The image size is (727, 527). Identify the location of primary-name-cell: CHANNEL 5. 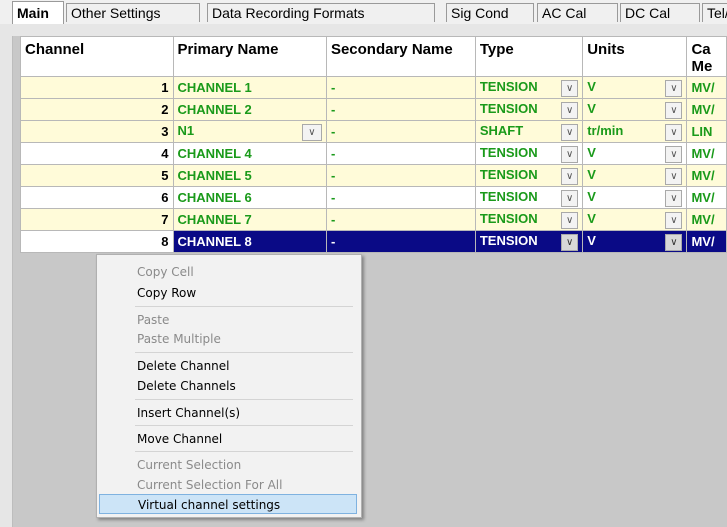
(249, 175).